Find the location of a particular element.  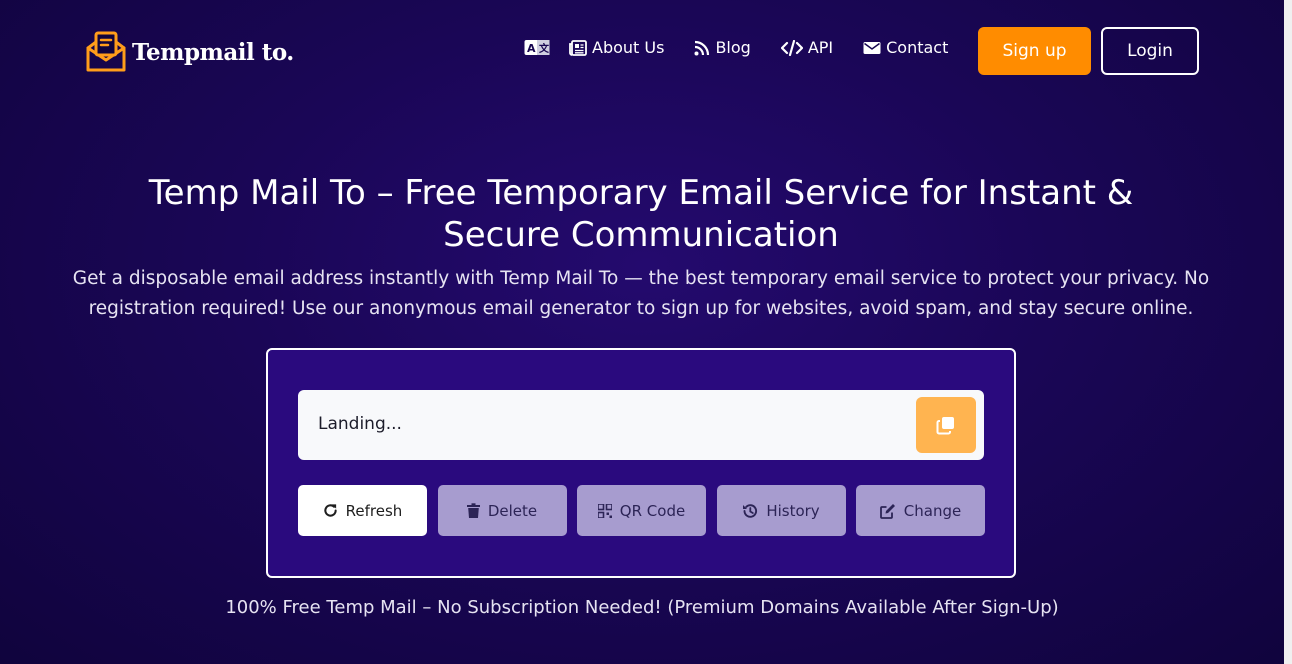

main-nav: A 文 About Us Blog API Contact is located at coordinates (751, 47).